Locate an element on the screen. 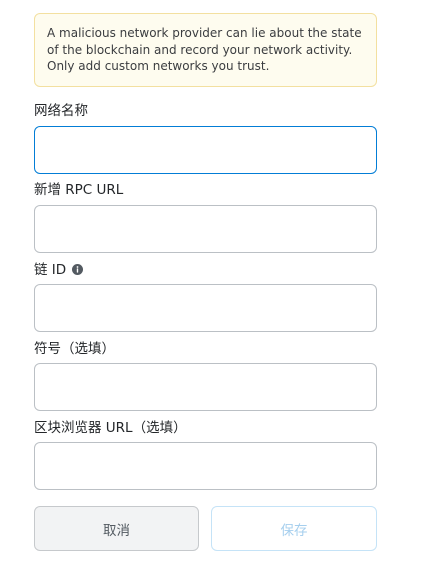 The image size is (423, 563). network-name-label: 网络名称 is located at coordinates (61, 111).